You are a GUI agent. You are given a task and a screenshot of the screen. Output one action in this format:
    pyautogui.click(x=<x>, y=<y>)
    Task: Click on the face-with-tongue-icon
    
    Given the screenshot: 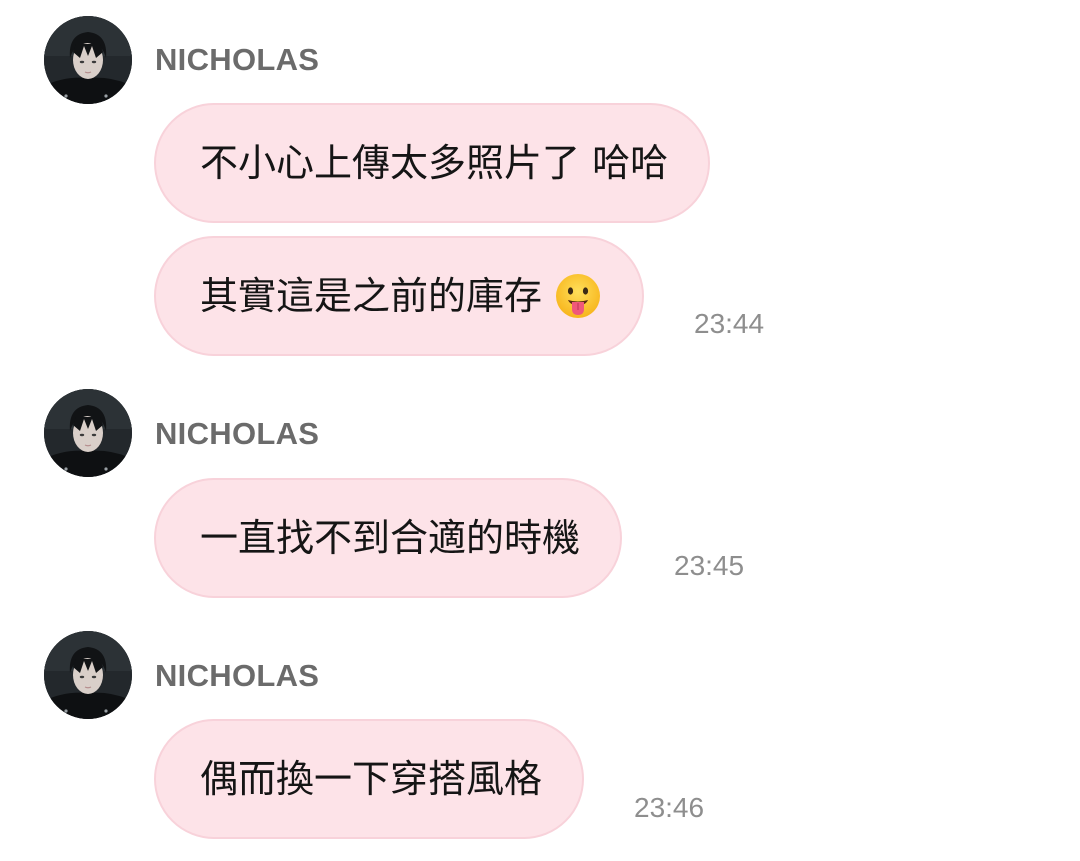 What is the action you would take?
    pyautogui.click(x=578, y=296)
    